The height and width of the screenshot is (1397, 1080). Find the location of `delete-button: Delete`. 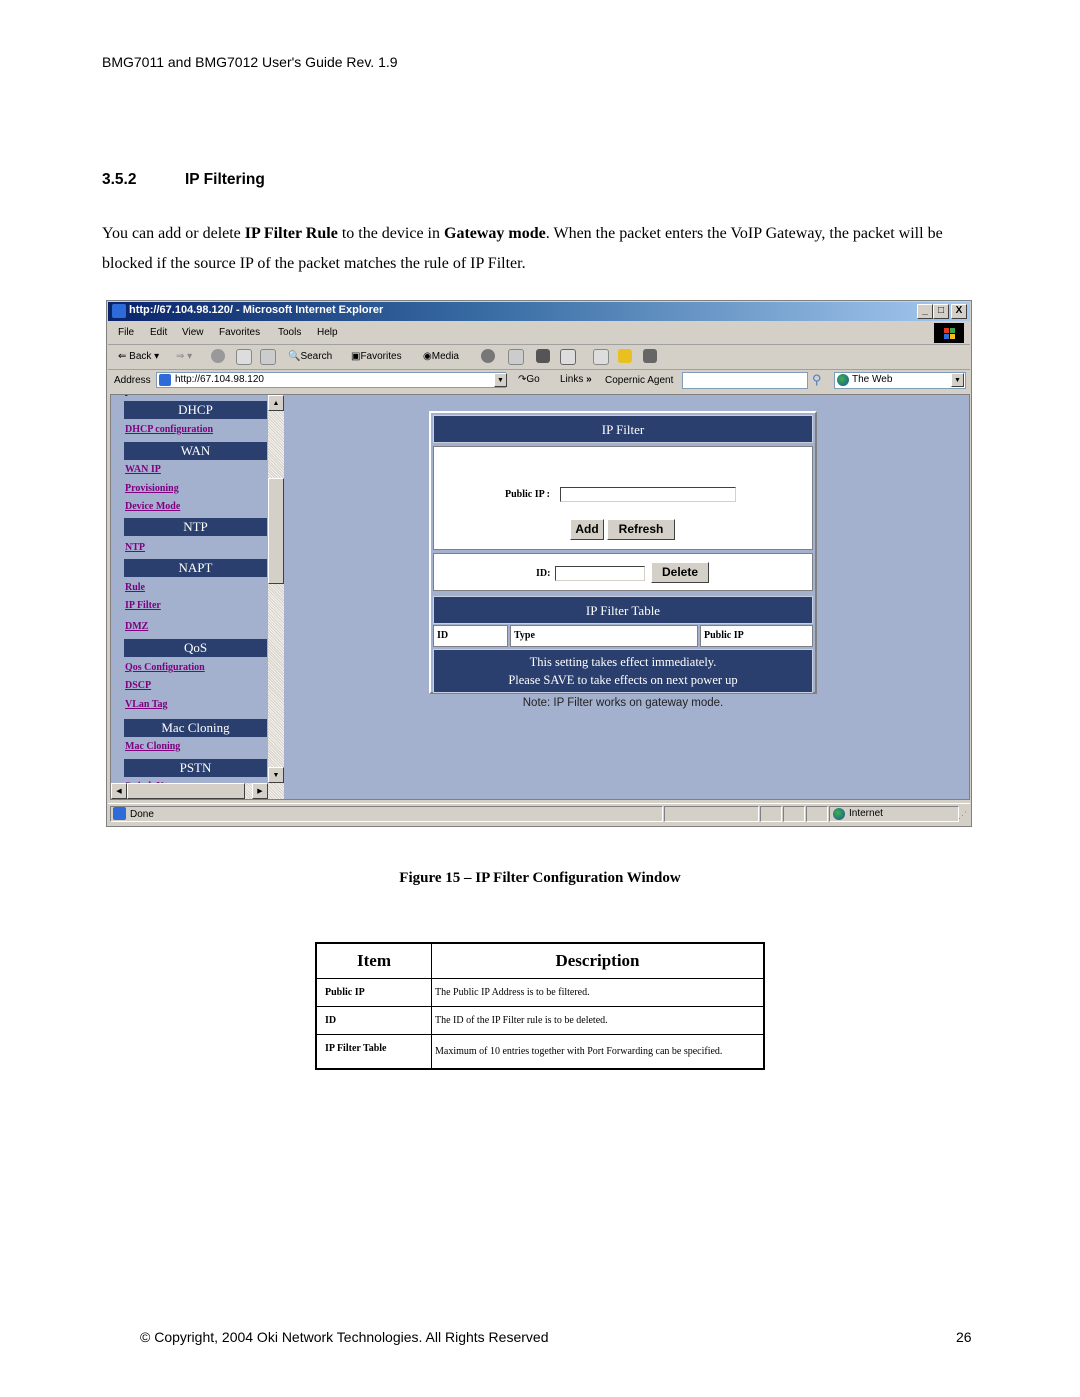

delete-button: Delete is located at coordinates (680, 572).